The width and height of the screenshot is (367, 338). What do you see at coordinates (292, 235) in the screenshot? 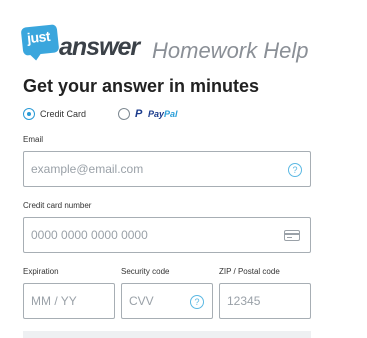
I see `credit-card-icon` at bounding box center [292, 235].